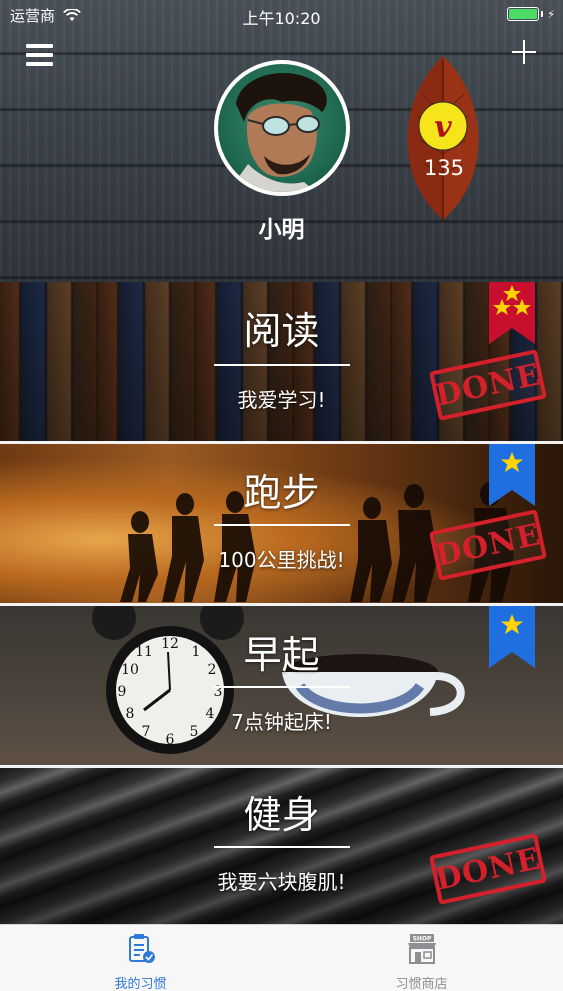 The image size is (563, 991). Describe the element at coordinates (421, 949) in the screenshot. I see `shop-icon: SHOP` at that location.